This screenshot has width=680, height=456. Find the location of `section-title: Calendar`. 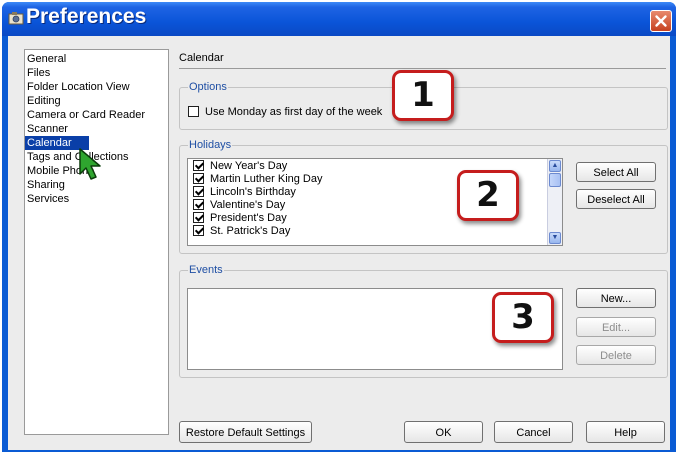

section-title: Calendar is located at coordinates (201, 58).